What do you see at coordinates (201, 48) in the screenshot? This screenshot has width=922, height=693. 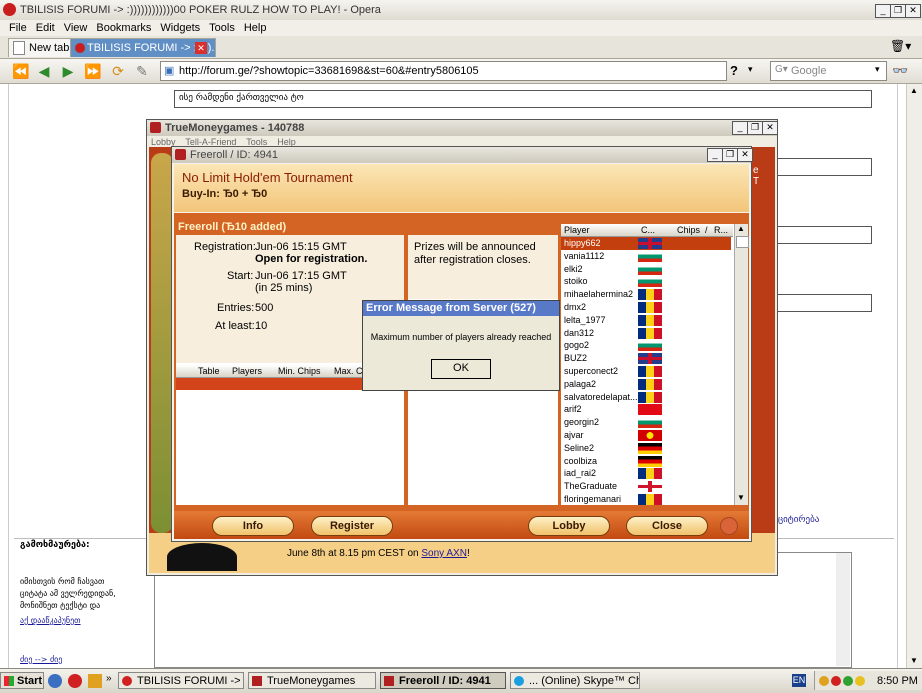 I see `close-tab-icon: ✕` at bounding box center [201, 48].